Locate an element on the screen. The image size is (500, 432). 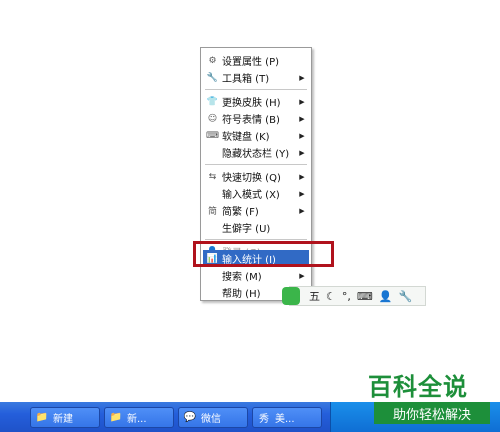
ime-status-bar: 五 ☾ °, ⌨ 👤 🔧 is located at coordinates (354, 296).